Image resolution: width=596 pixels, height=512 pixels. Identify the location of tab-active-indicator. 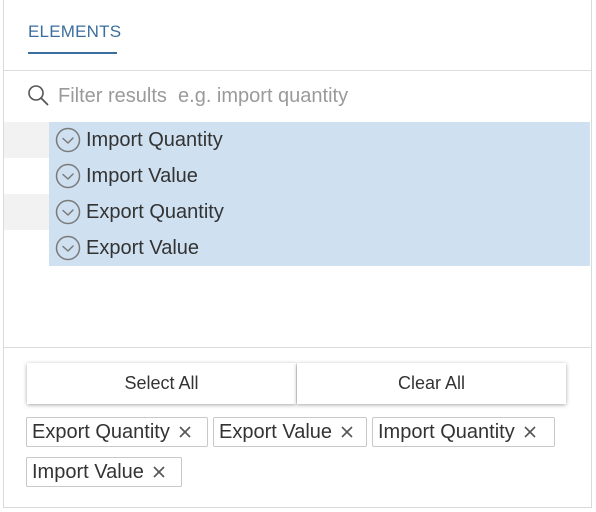
(72, 53).